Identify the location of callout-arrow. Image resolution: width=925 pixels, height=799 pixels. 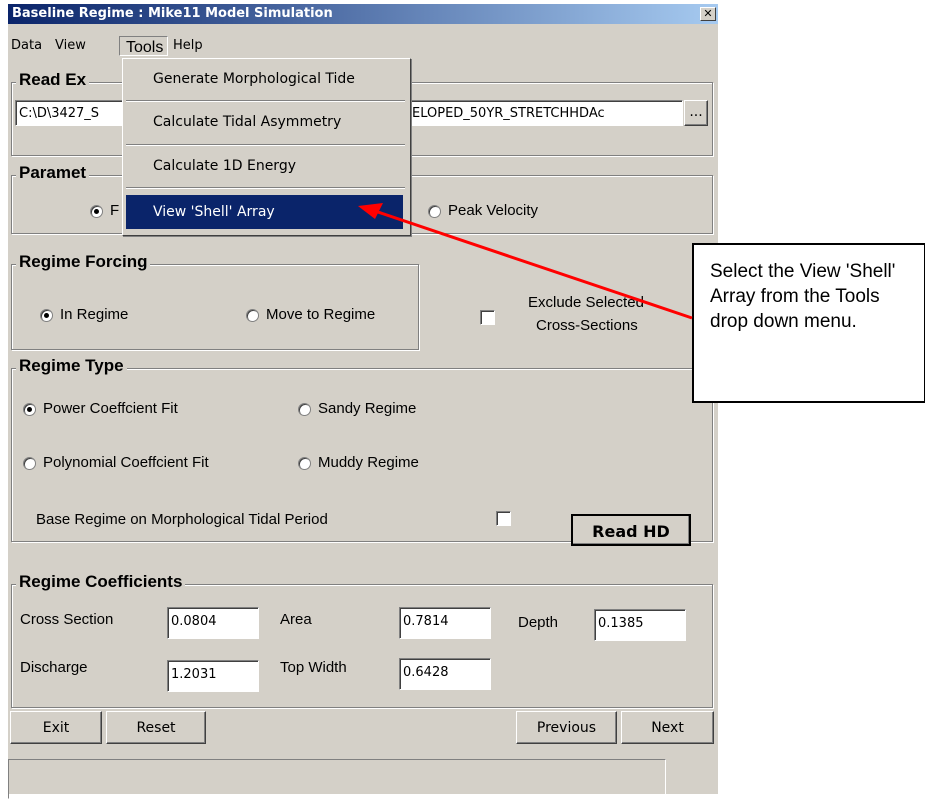
(525, 261).